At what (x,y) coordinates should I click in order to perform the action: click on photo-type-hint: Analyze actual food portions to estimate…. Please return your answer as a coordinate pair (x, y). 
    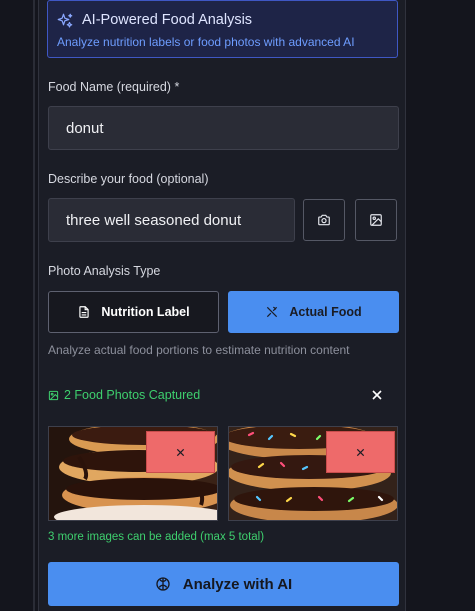
    Looking at the image, I should click on (199, 350).